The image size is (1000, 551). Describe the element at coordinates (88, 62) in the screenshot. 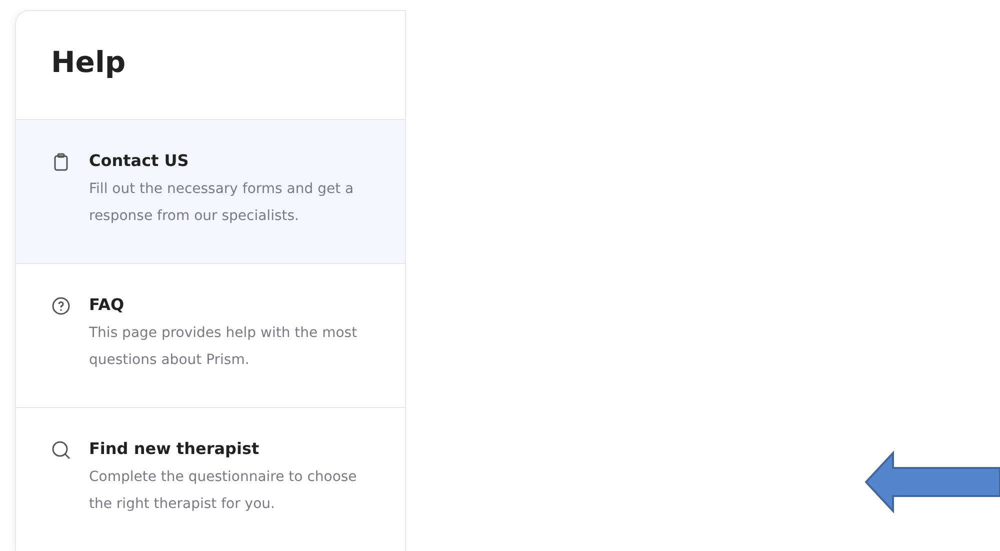

I see `panel-title: Help` at that location.